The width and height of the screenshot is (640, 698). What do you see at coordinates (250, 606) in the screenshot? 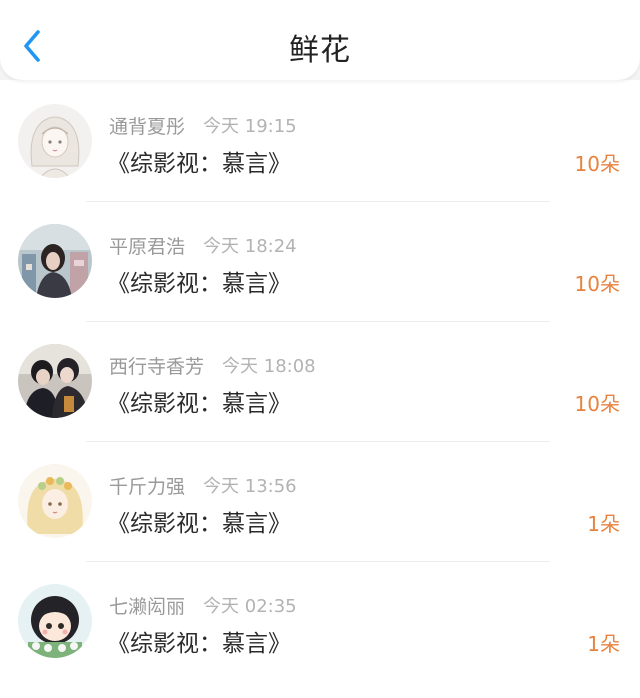
I see `timestamp: 今天 02:35` at bounding box center [250, 606].